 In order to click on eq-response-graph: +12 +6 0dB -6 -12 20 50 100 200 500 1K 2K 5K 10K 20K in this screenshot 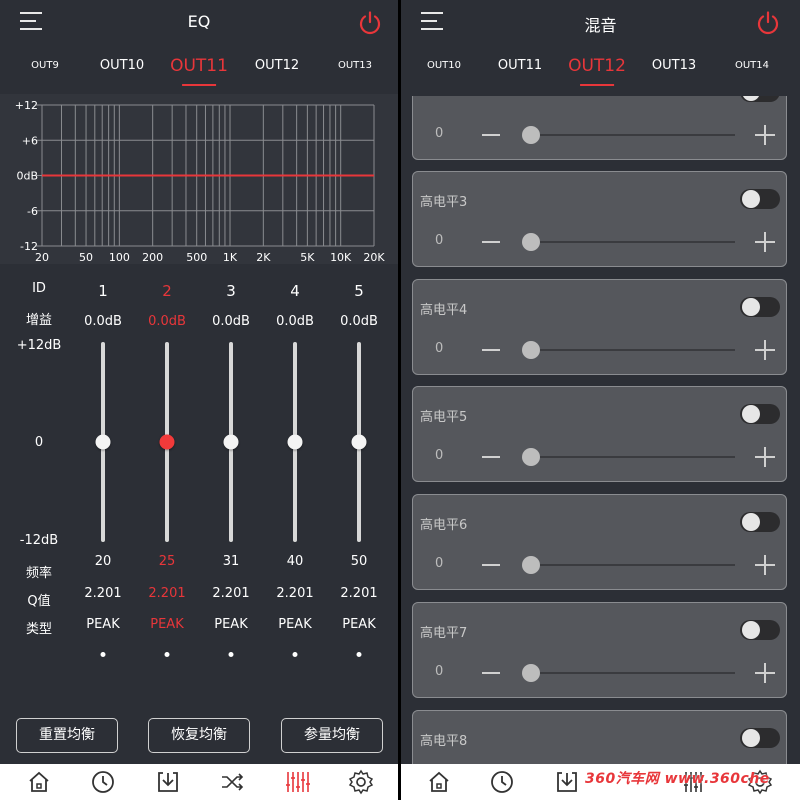, I will do `click(199, 179)`.